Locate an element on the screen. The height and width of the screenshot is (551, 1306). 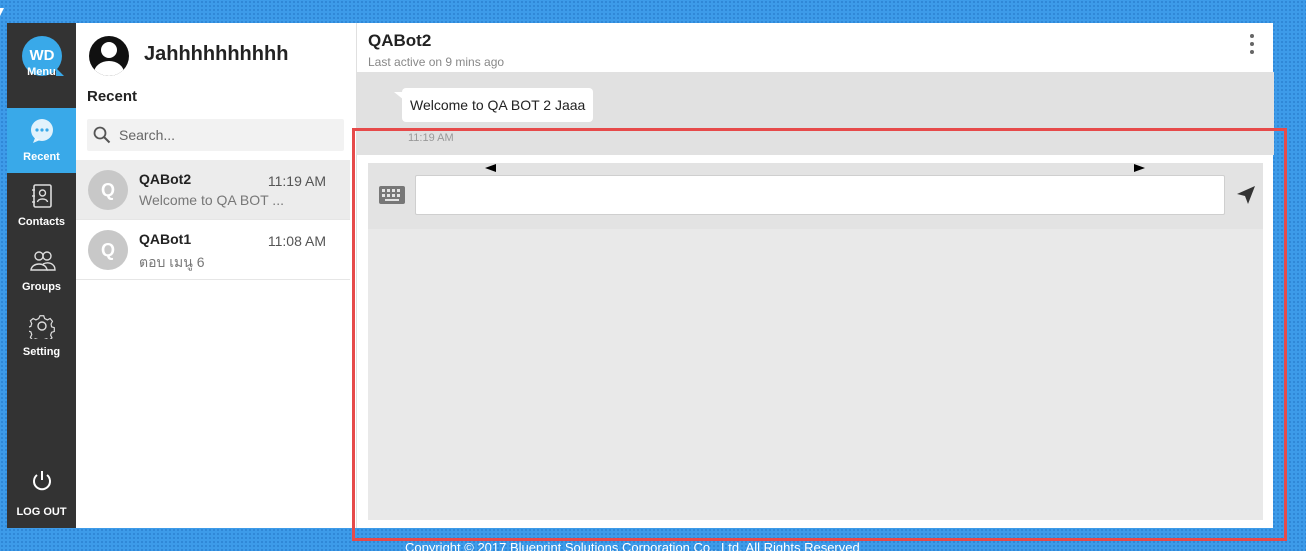
nav-item-label: Groups is located at coordinates (41, 287).